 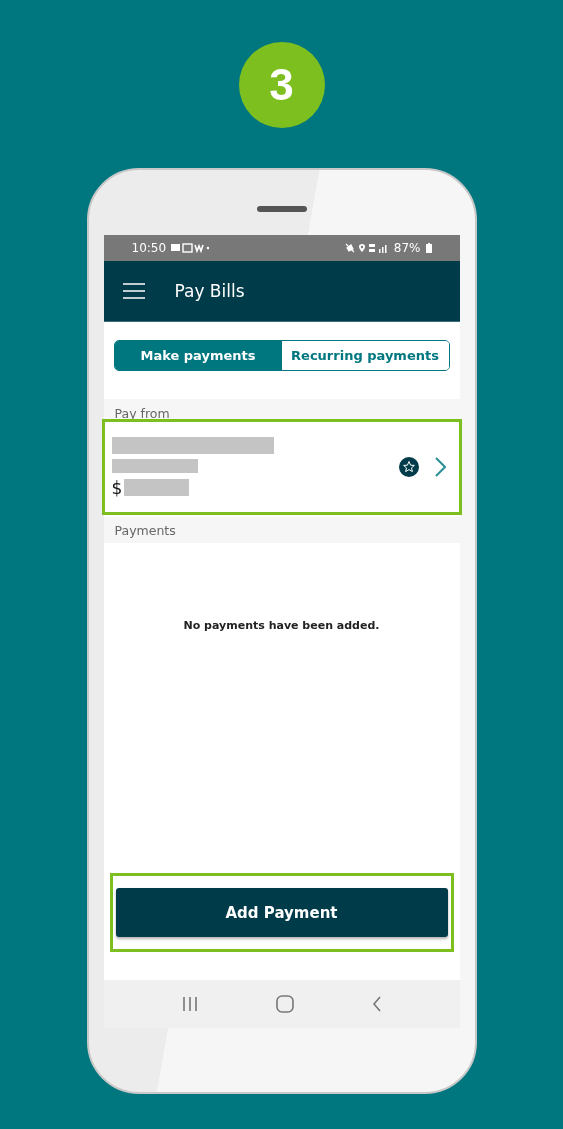 I want to click on empty-message: No payments have been added., so click(x=281, y=625).